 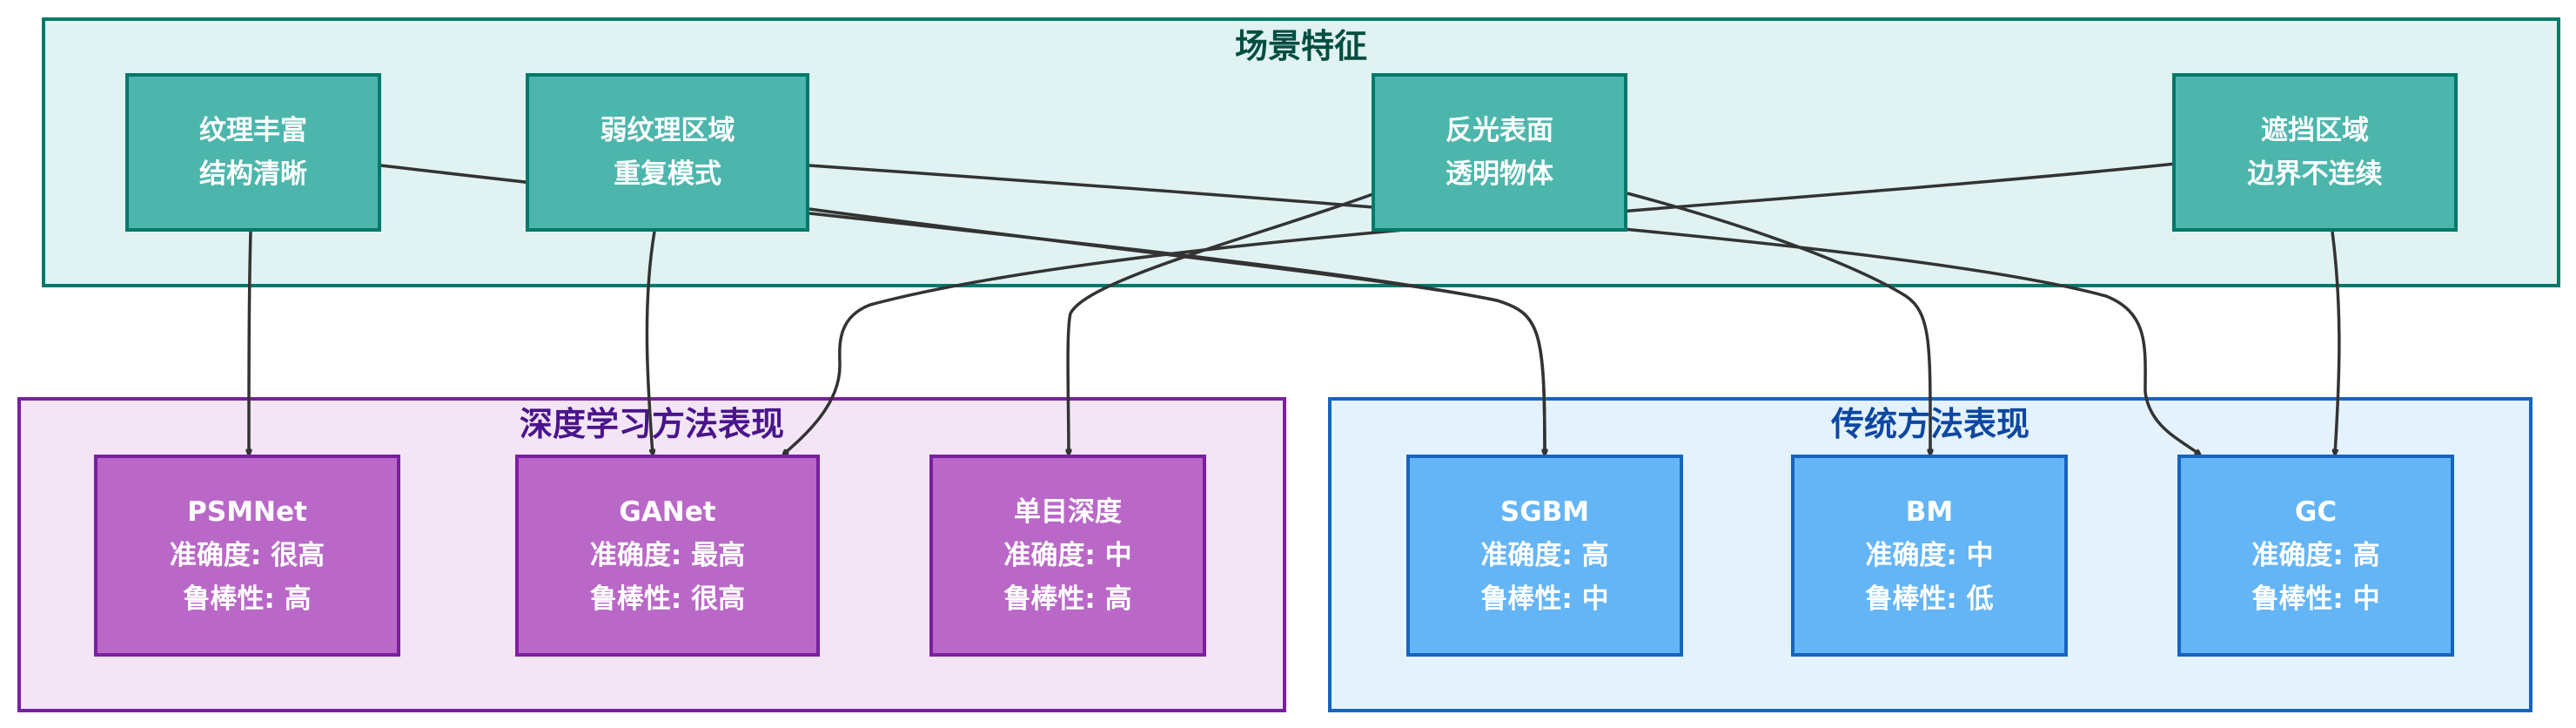 What do you see at coordinates (668, 152) in the screenshot?
I see `scene-node-weak-texture: 弱纹理区域 重复模式` at bounding box center [668, 152].